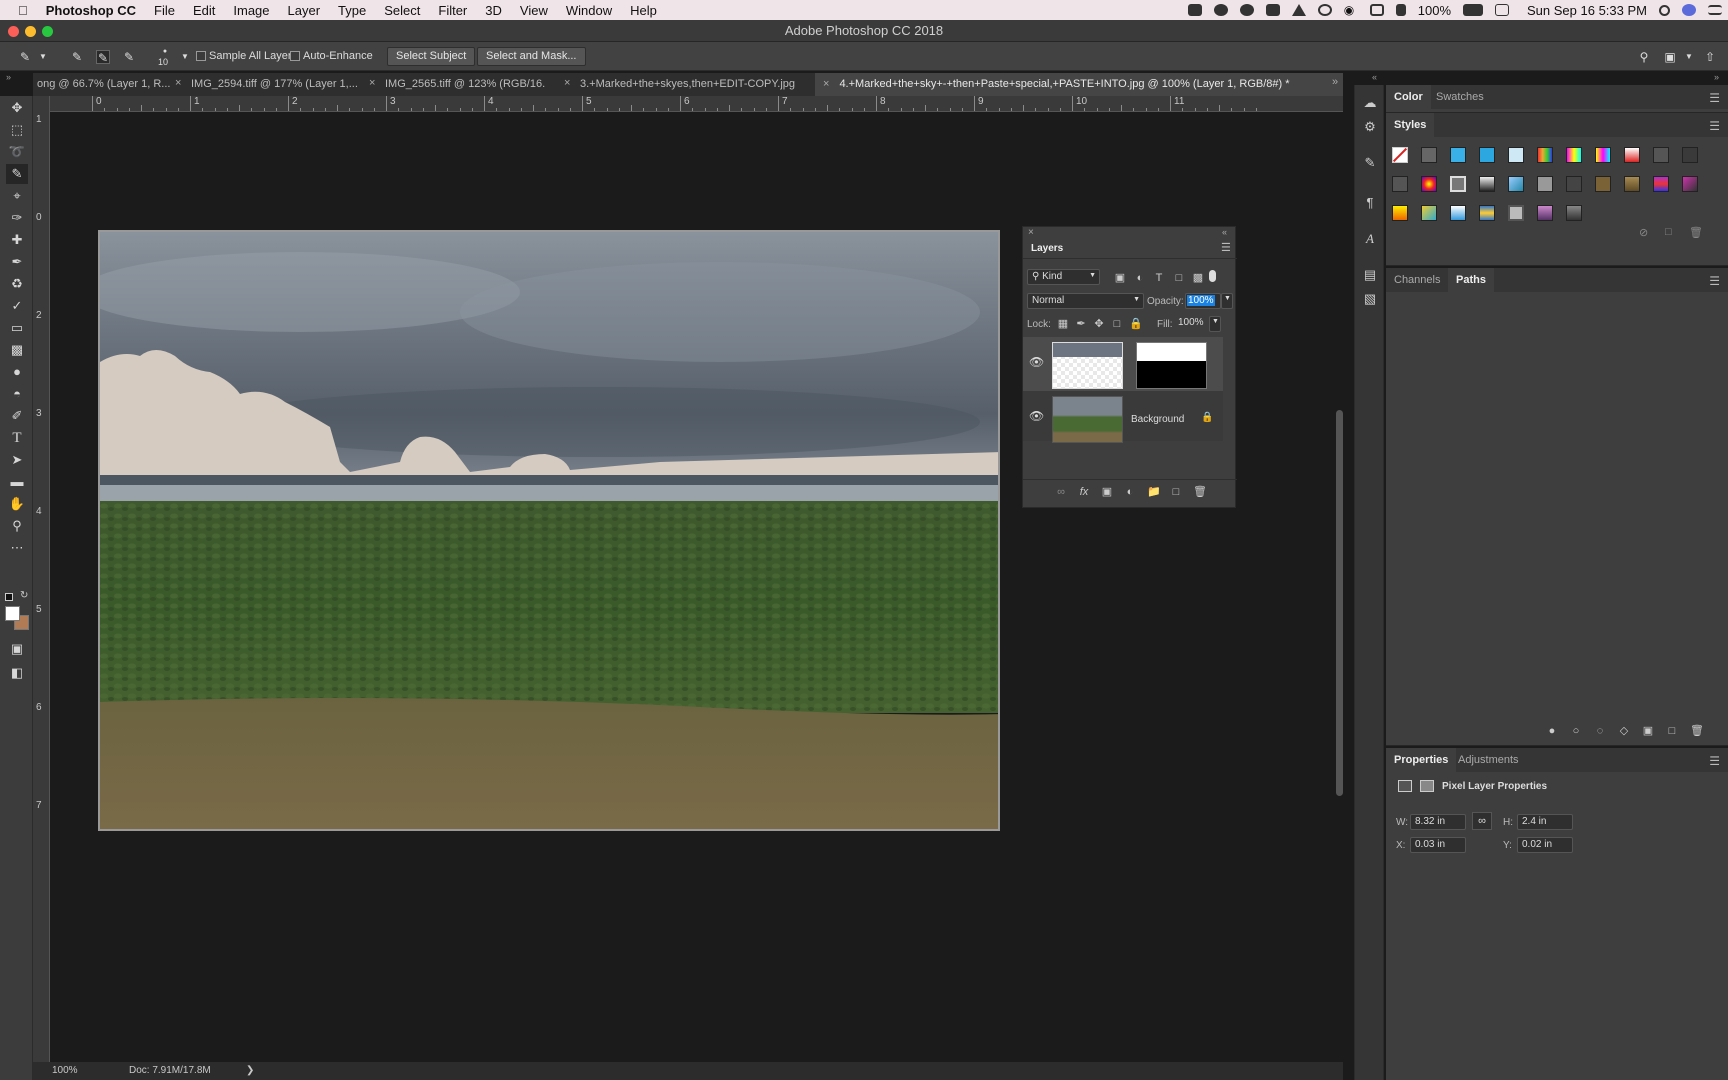 This screenshot has width=1728, height=1080. What do you see at coordinates (1159, 278) in the screenshot?
I see `filter-type-icon: T` at bounding box center [1159, 278].